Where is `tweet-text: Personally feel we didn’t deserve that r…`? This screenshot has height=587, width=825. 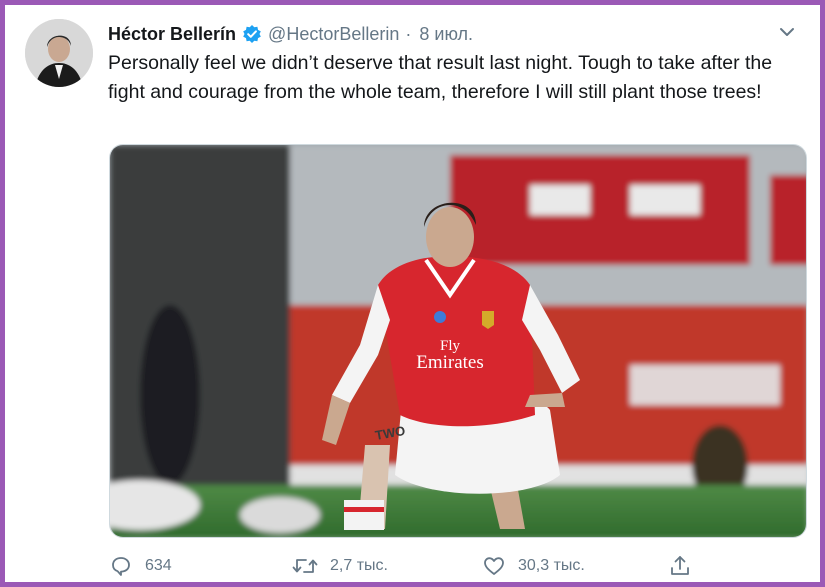 tweet-text: Personally feel we didn’t deserve that r… is located at coordinates (440, 77).